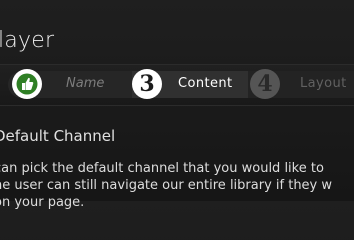  I want to click on step-layout-number: 4, so click(265, 84).